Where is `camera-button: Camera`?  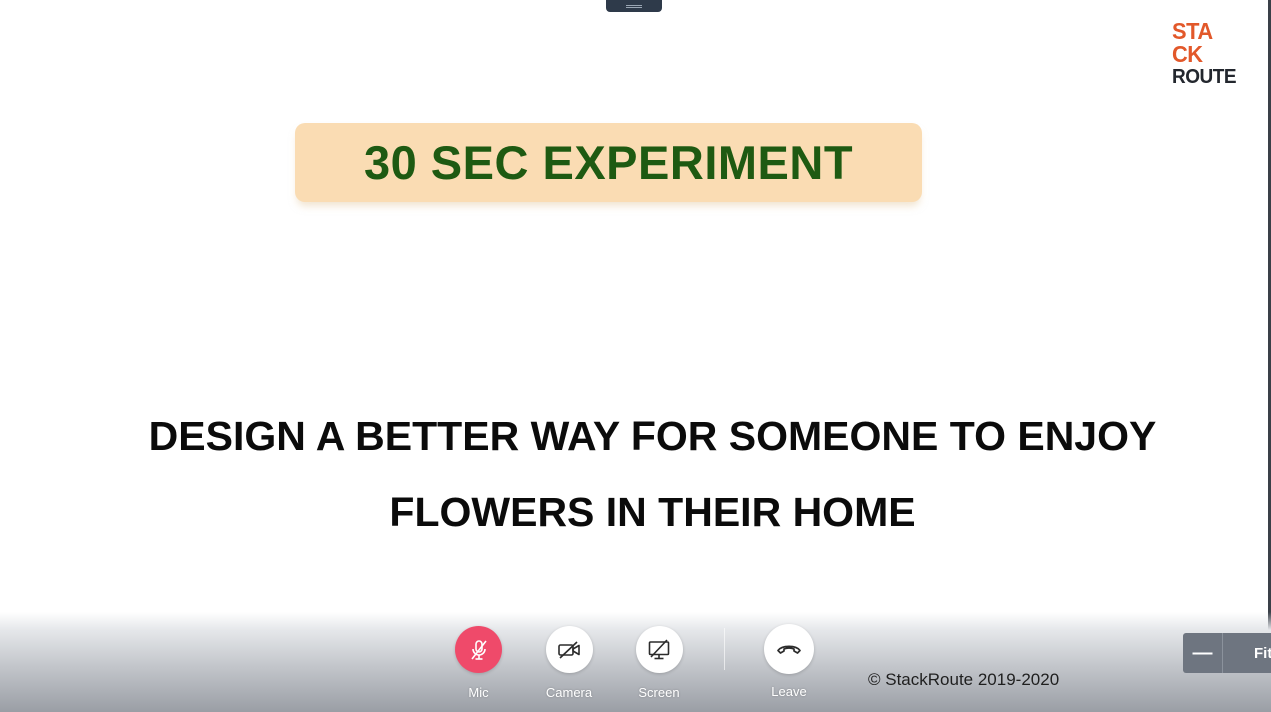 camera-button: Camera is located at coordinates (569, 663).